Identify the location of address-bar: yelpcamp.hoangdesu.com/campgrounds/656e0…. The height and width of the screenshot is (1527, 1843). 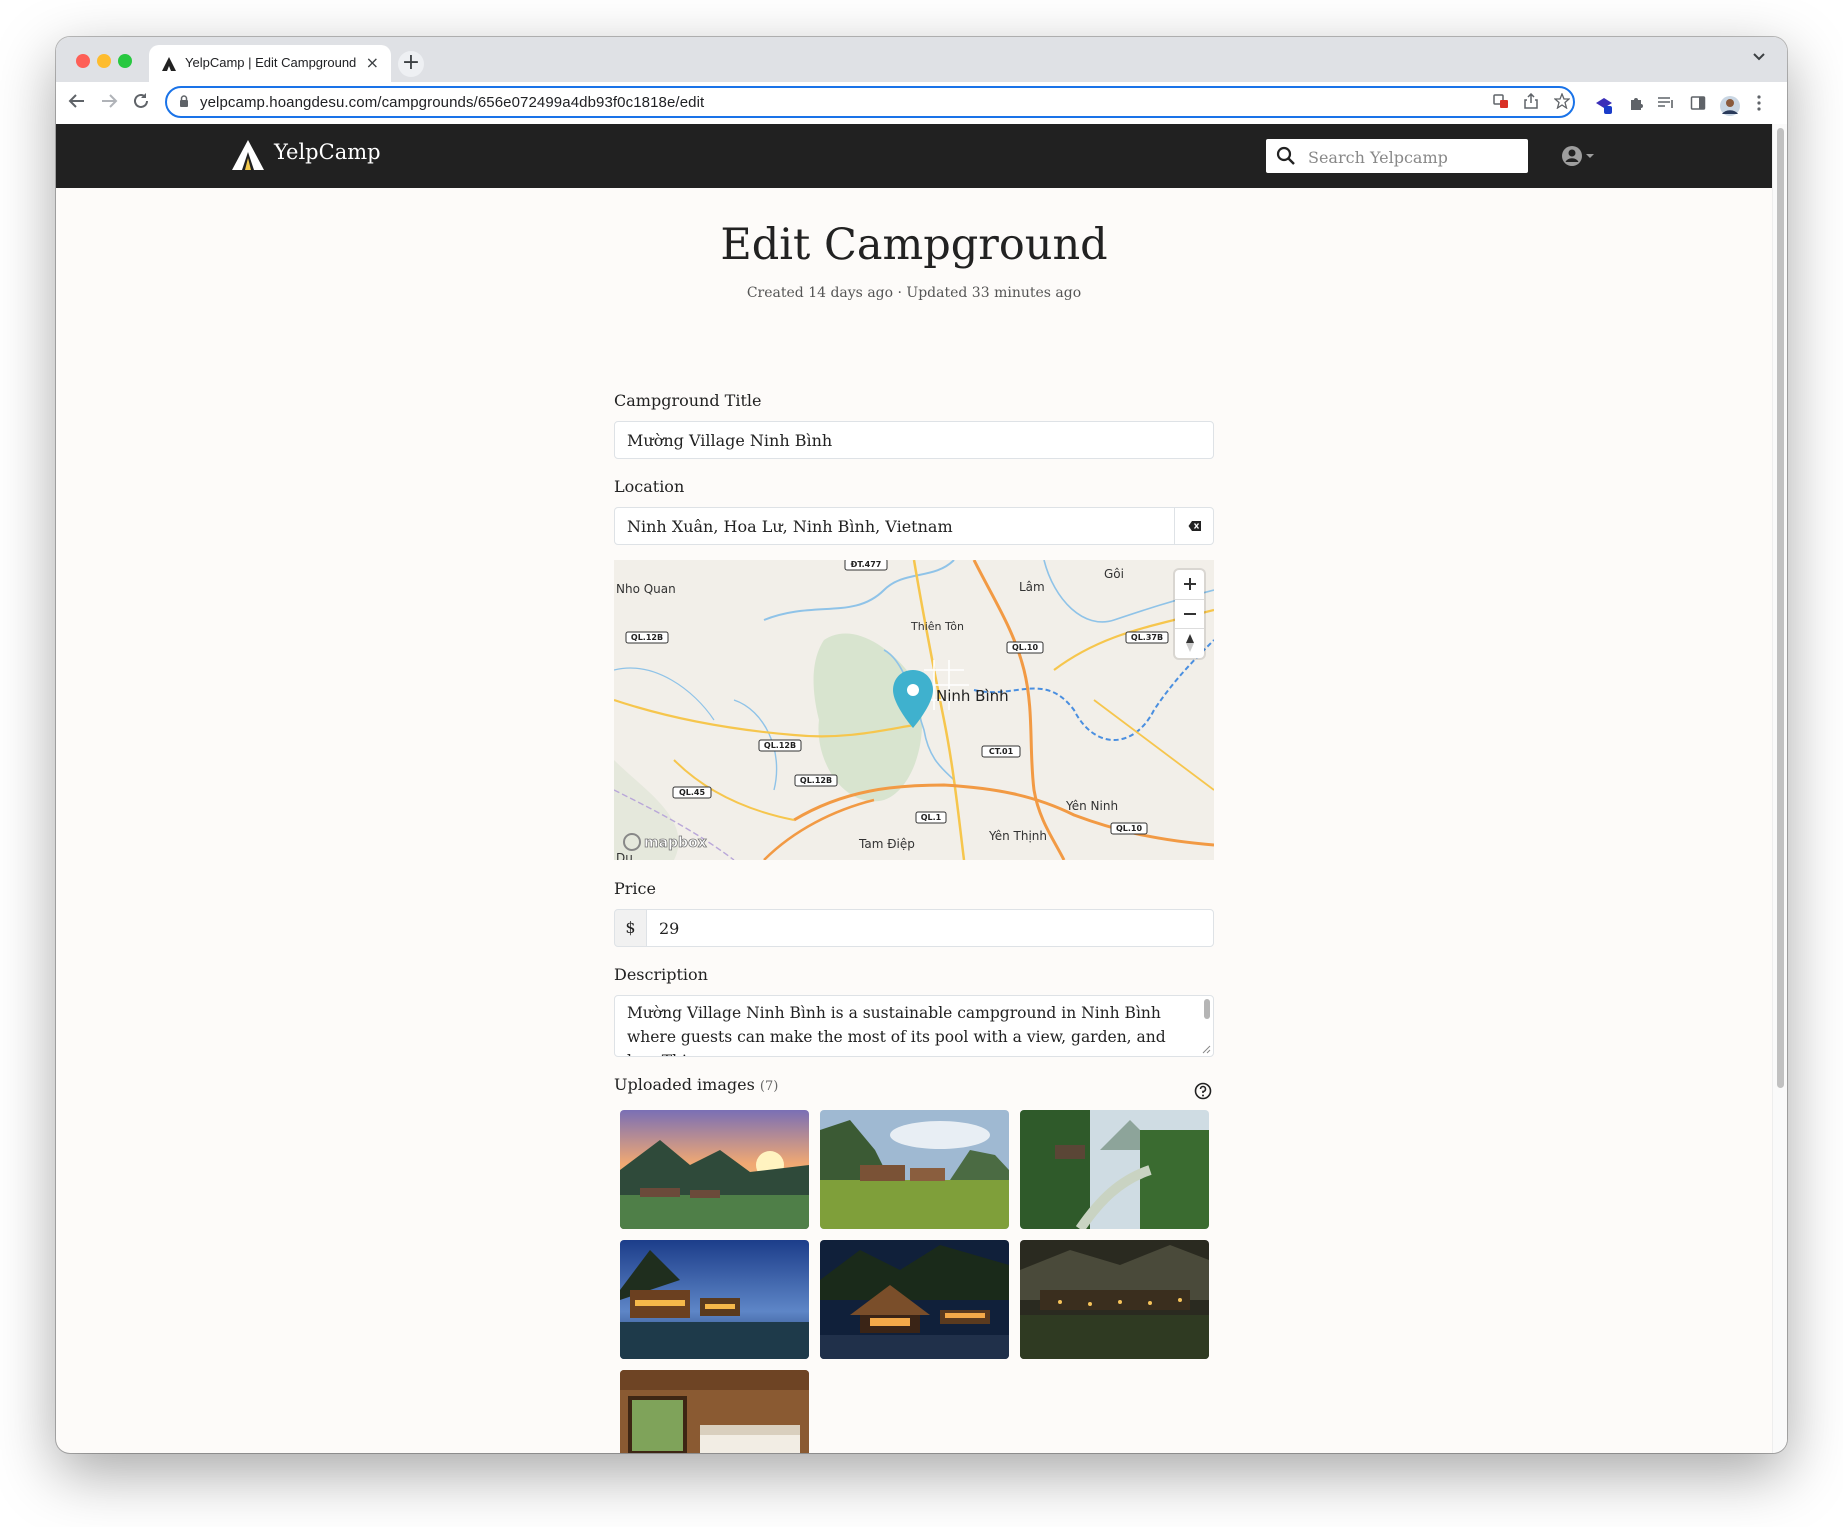
(870, 102).